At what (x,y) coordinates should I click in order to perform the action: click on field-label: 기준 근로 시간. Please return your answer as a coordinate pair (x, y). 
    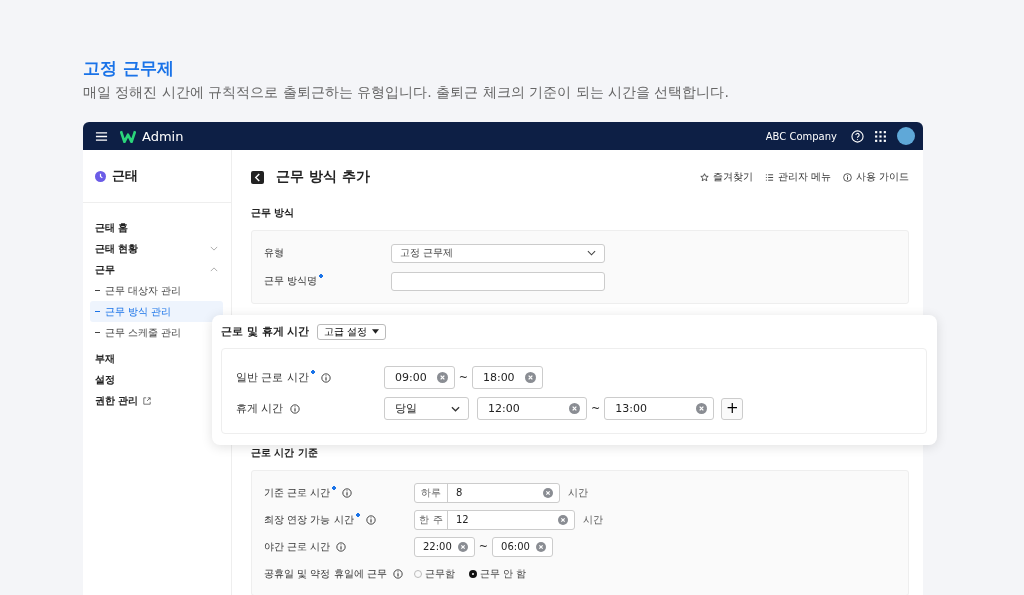
    Looking at the image, I should click on (300, 492).